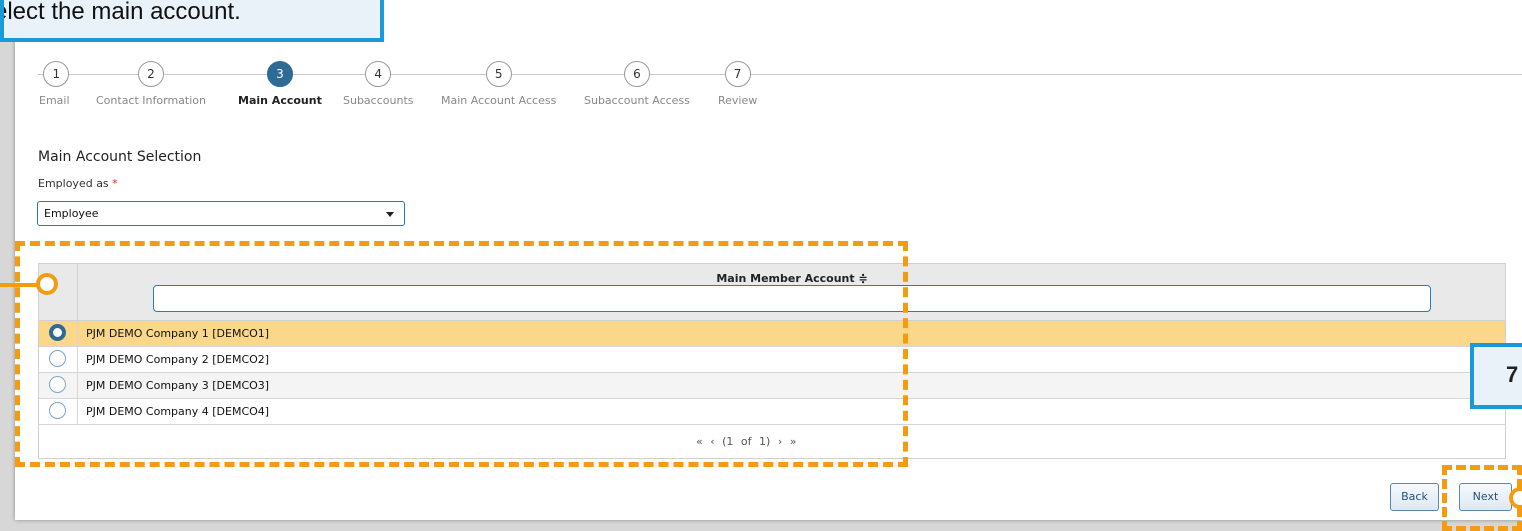 This screenshot has height=531, width=1522. Describe the element at coordinates (498, 74) in the screenshot. I see `step-number: 5` at that location.